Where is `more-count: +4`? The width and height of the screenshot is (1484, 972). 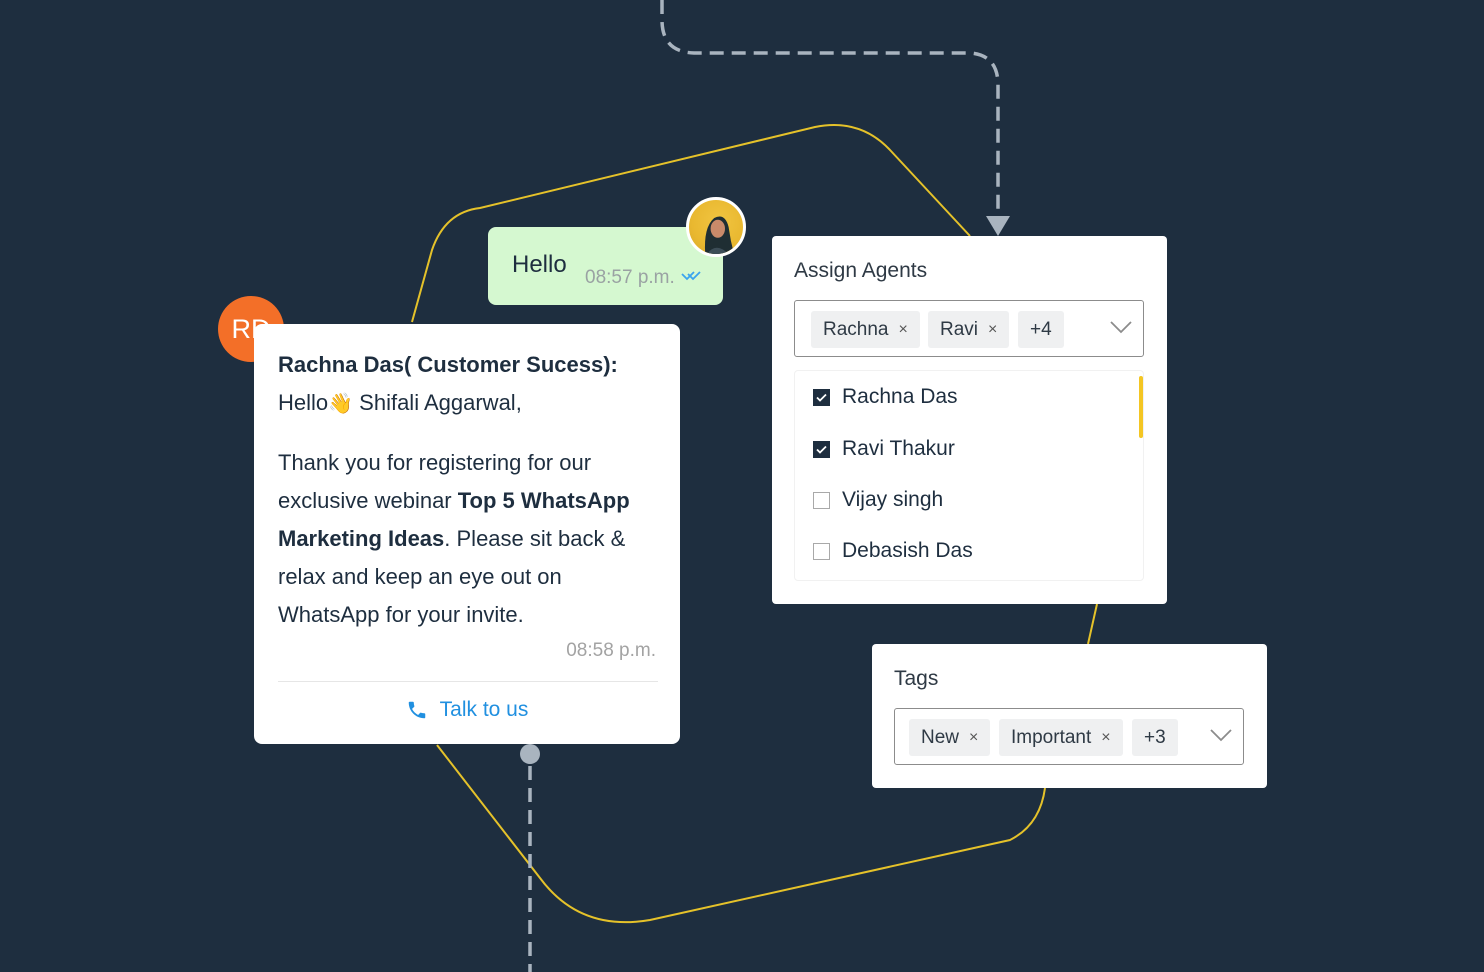 more-count: +4 is located at coordinates (1041, 329).